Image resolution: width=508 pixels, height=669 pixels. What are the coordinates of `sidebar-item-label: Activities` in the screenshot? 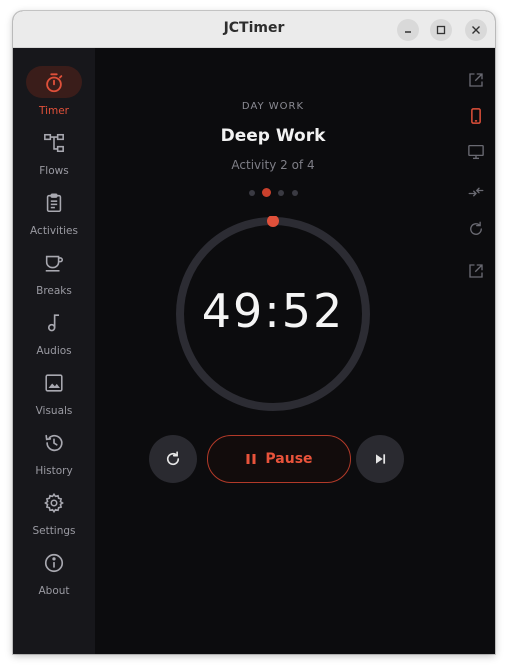 It's located at (54, 231).